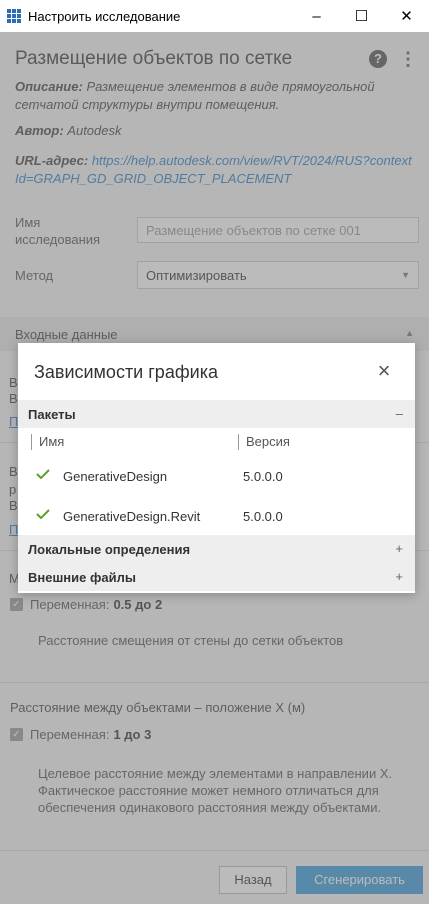 The width and height of the screenshot is (429, 904). Describe the element at coordinates (214, 16) in the screenshot. I see `window-titlebar: Настроить исследование – ☐ ✕` at that location.